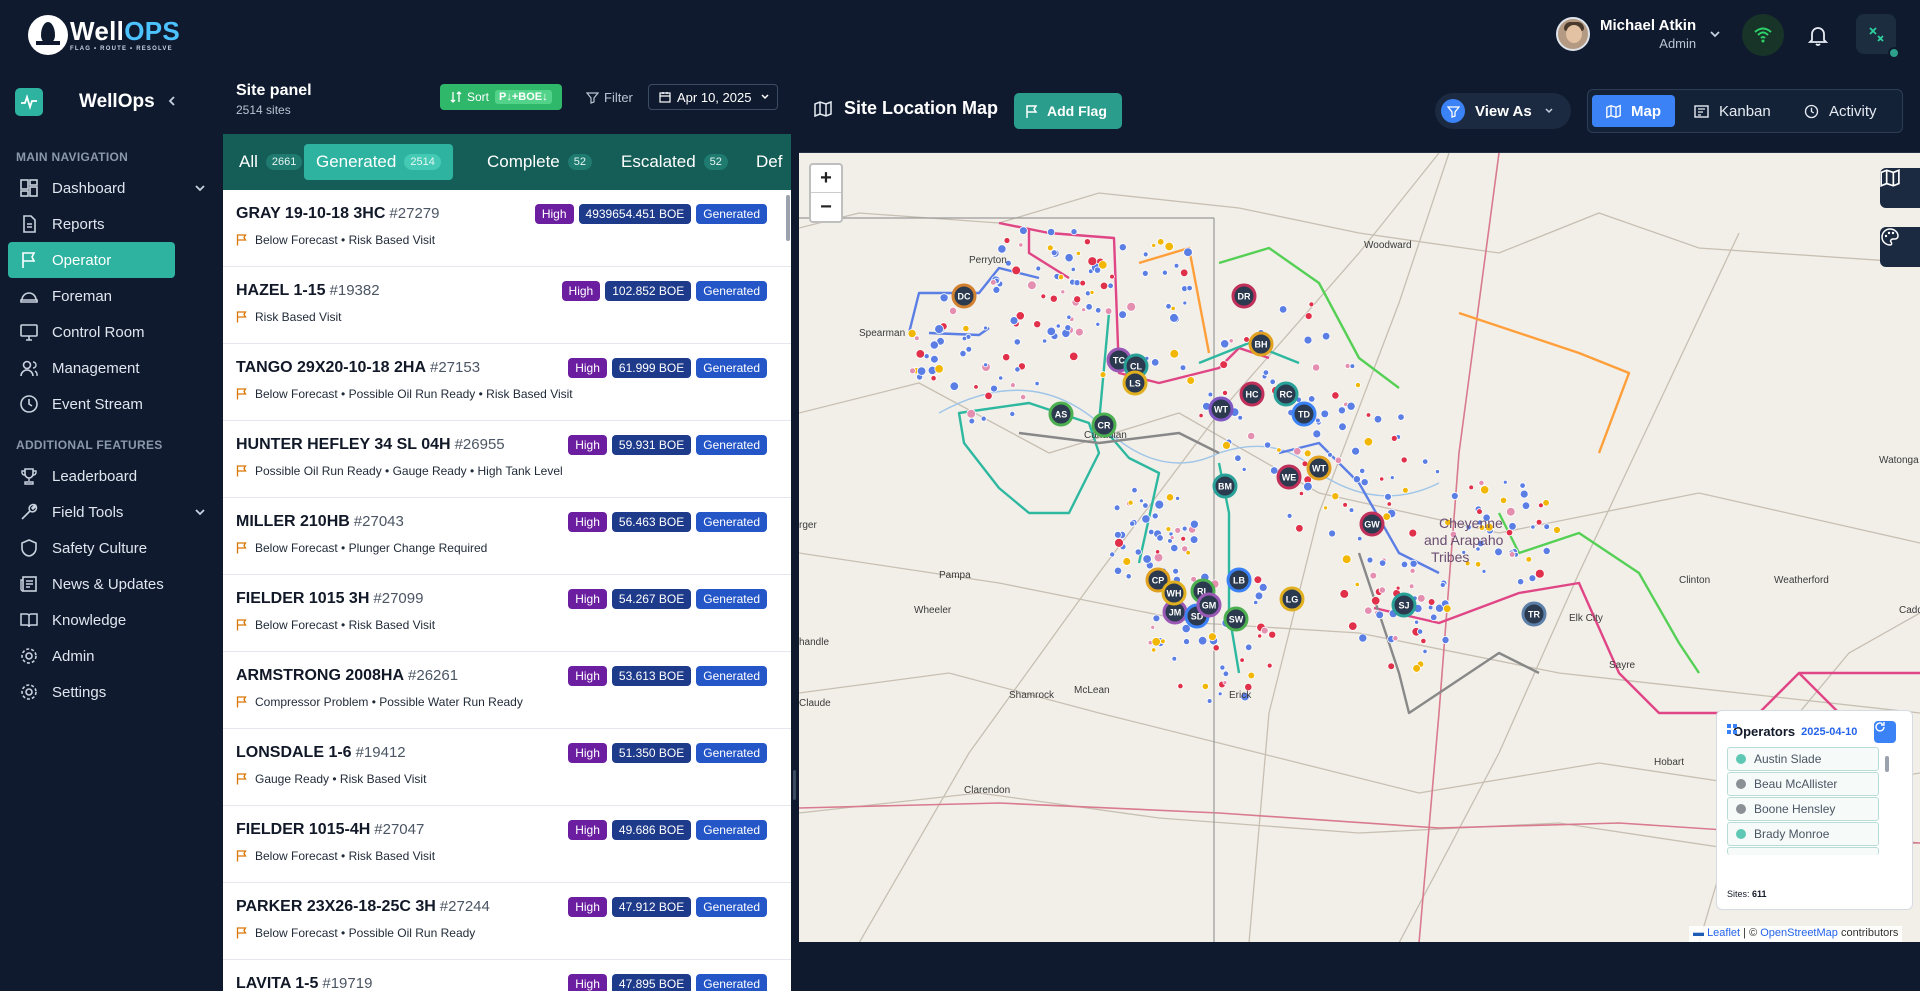 Image resolution: width=1920 pixels, height=991 pixels. What do you see at coordinates (241, 779) in the screenshot?
I see `flag-icon` at bounding box center [241, 779].